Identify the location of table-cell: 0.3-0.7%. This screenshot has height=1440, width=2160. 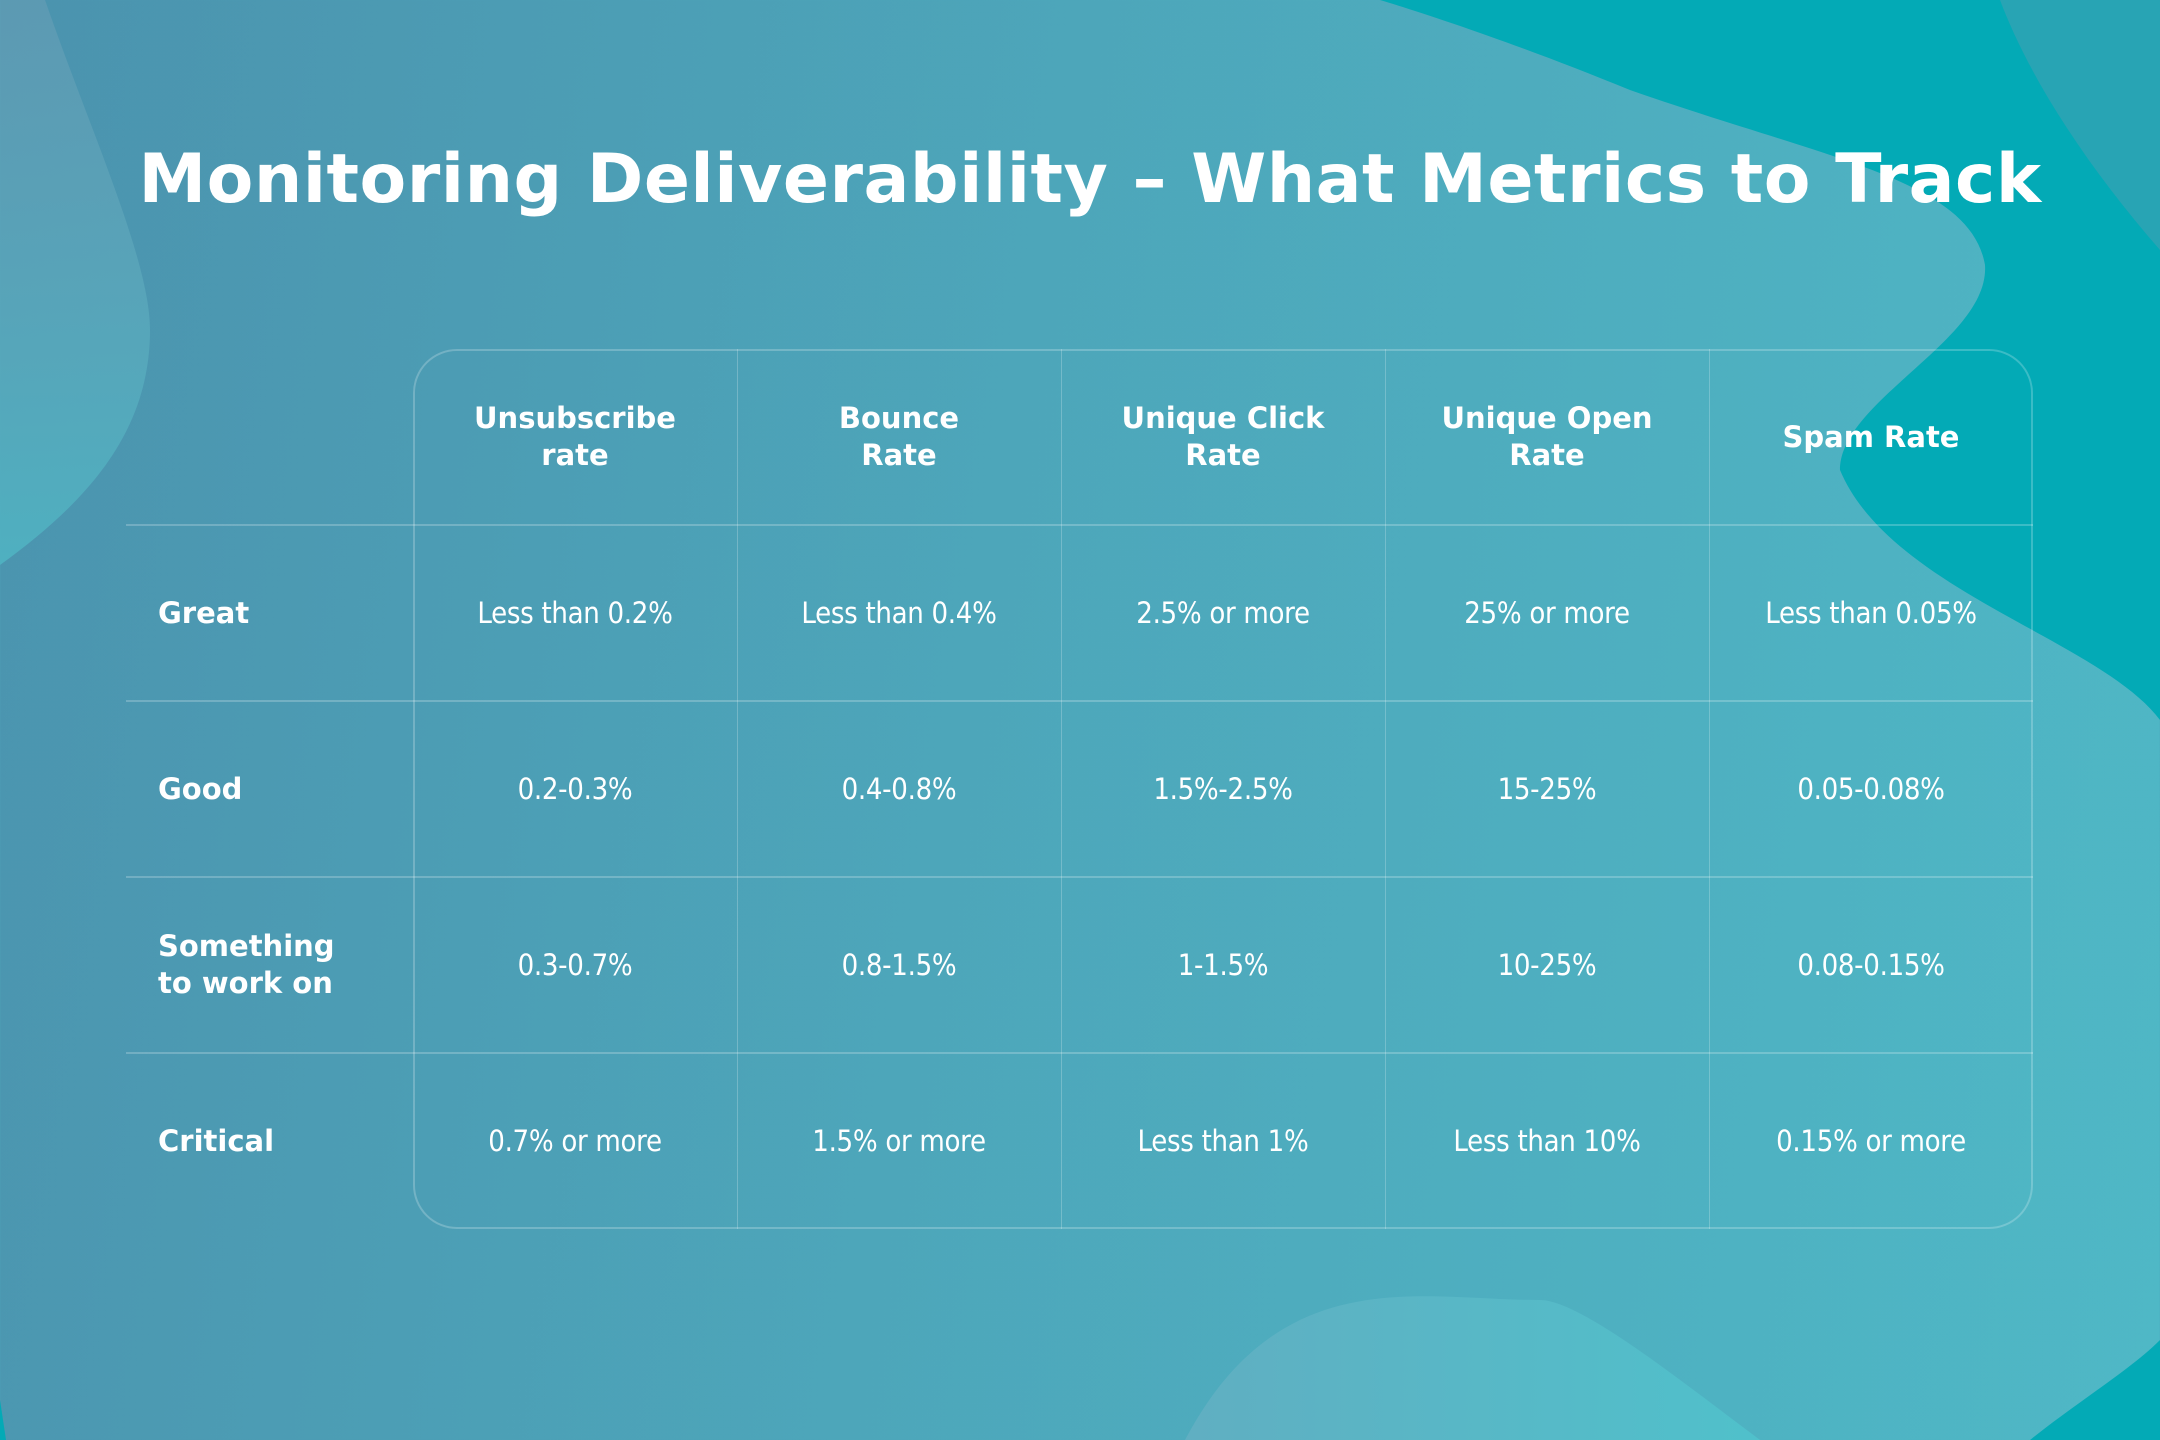
(575, 965).